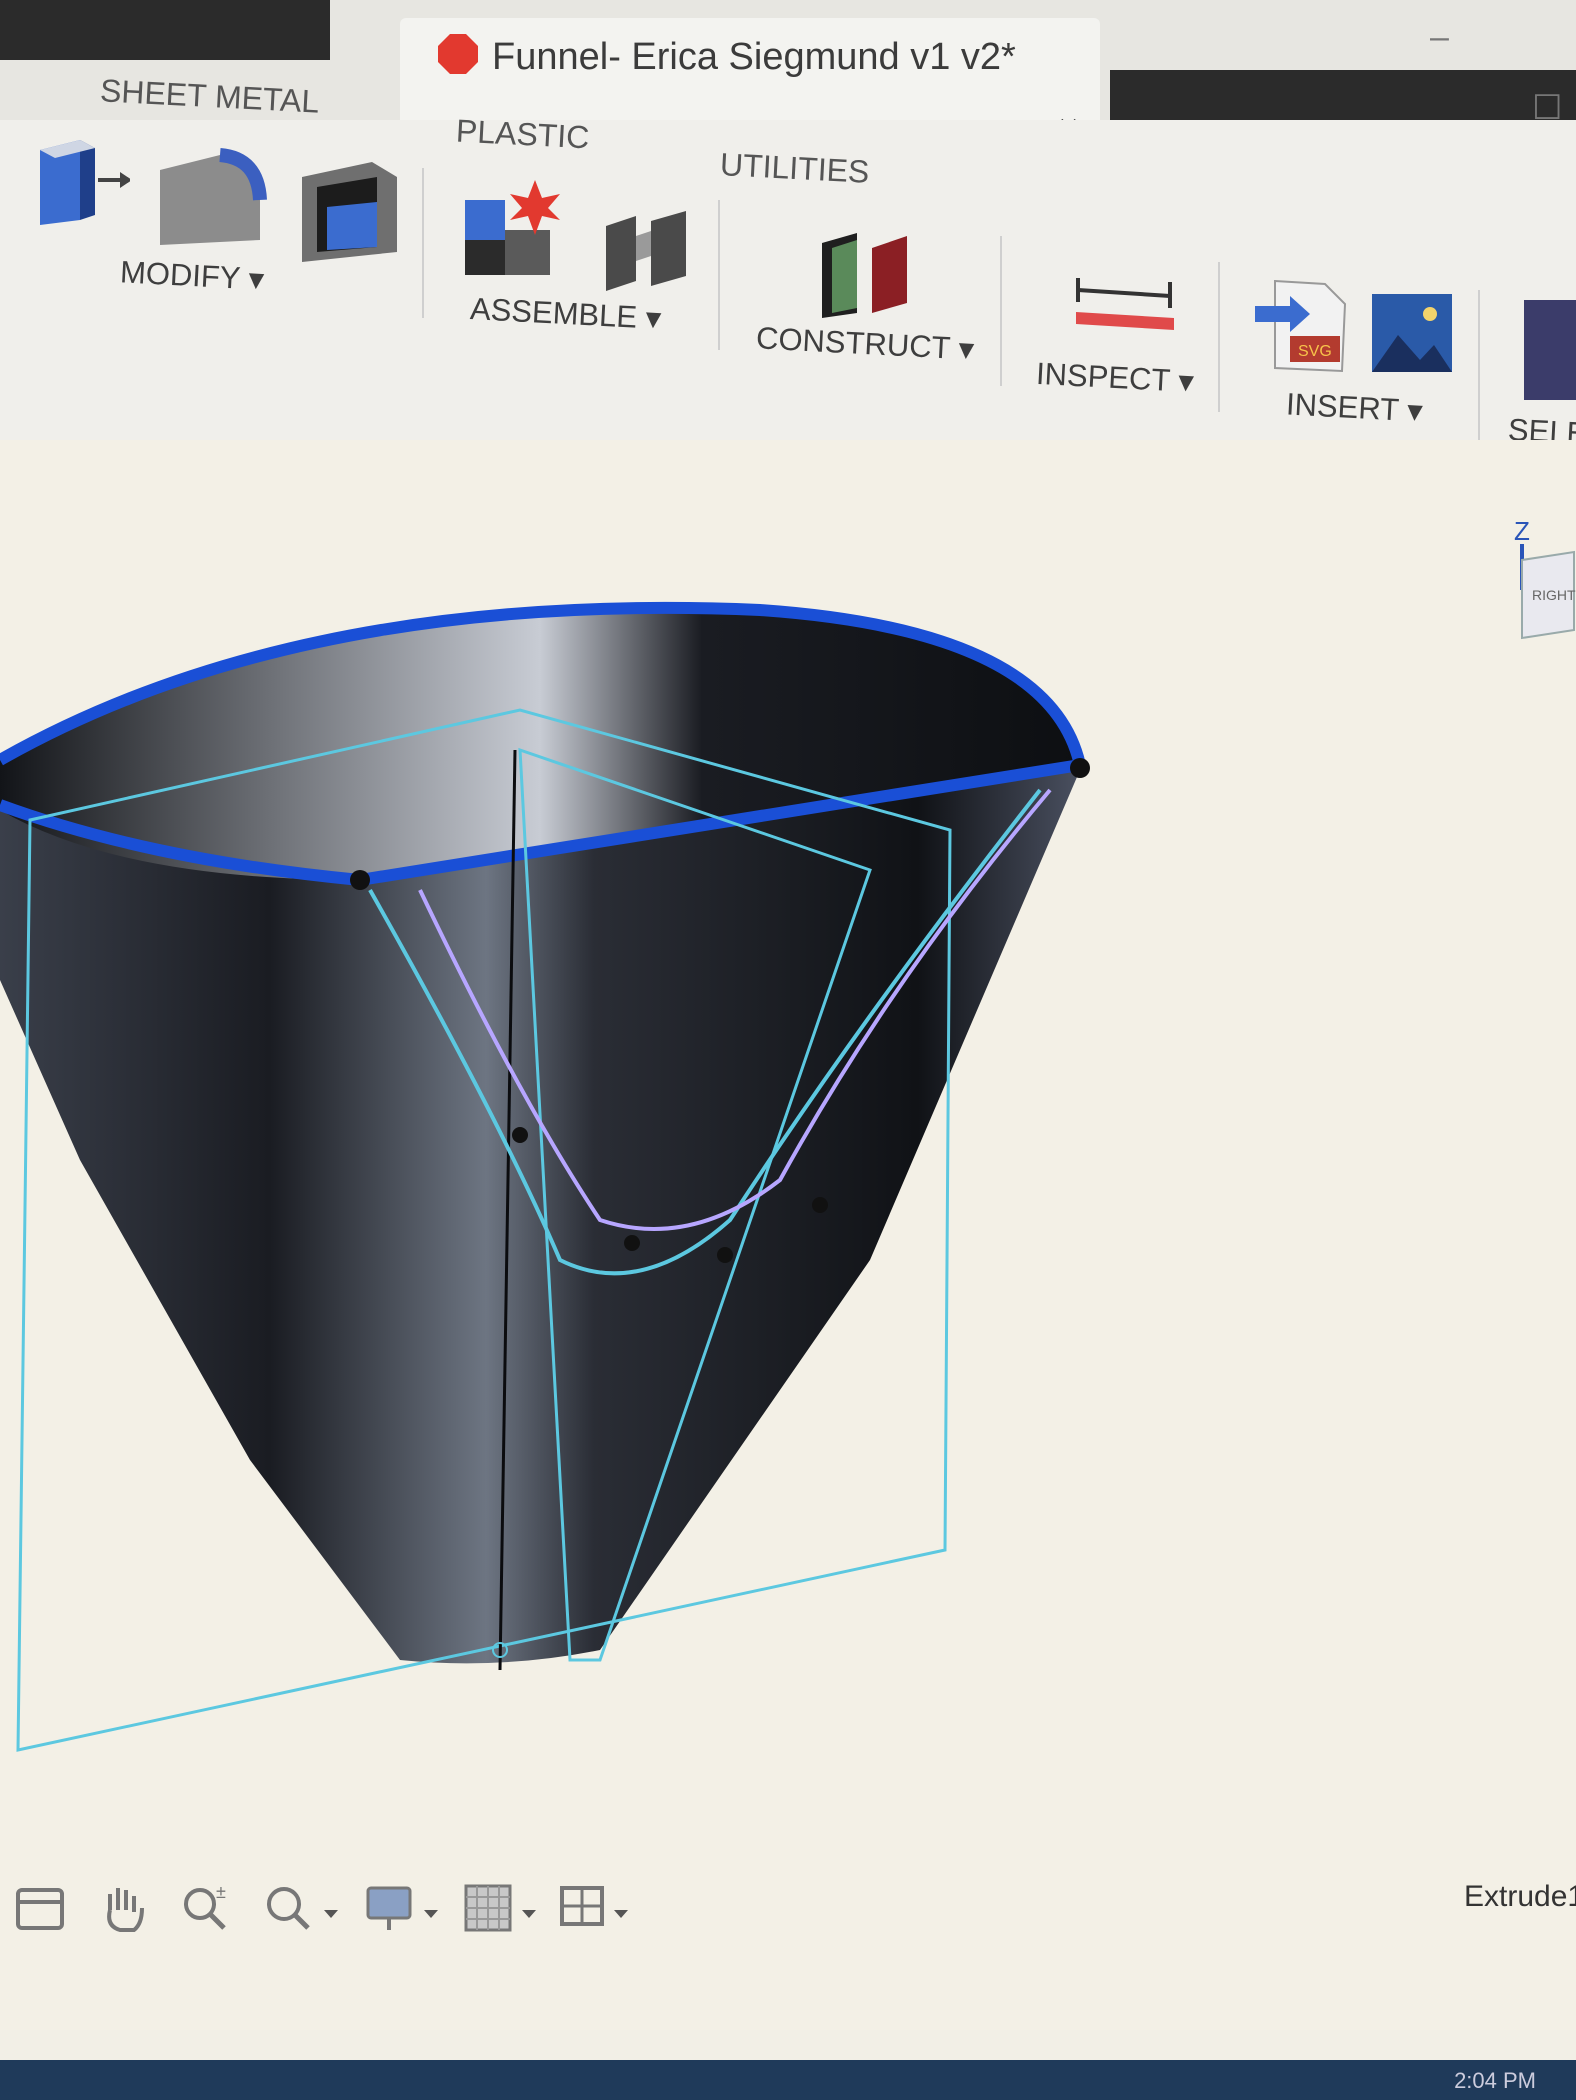 This screenshot has width=1576, height=2100. Describe the element at coordinates (1439, 37) in the screenshot. I see `minimize-button: –` at that location.